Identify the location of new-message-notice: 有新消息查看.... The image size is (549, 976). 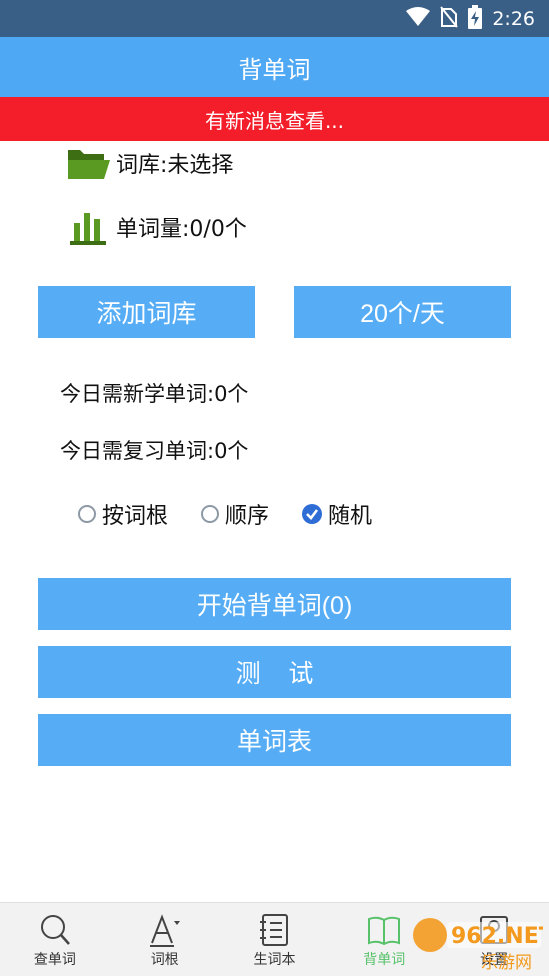
(274, 119).